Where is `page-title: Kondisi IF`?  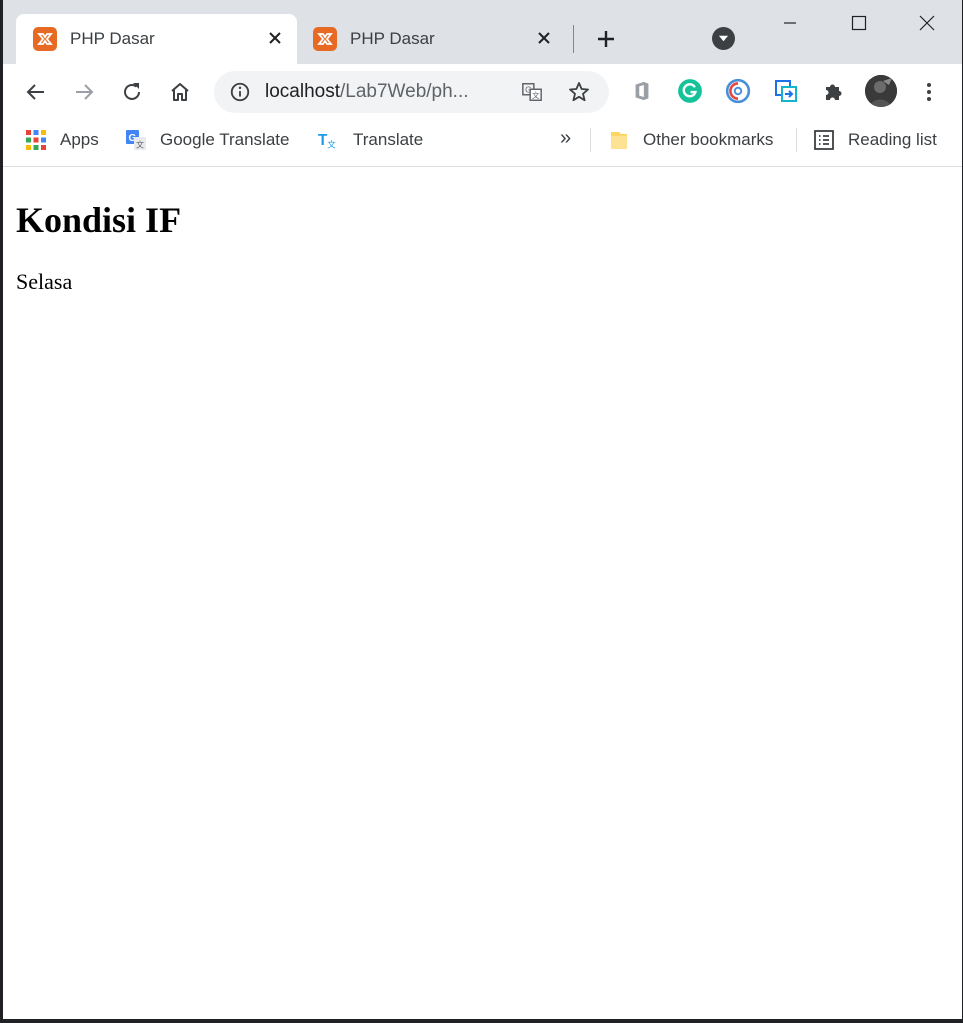 page-title: Kondisi IF is located at coordinates (99, 220).